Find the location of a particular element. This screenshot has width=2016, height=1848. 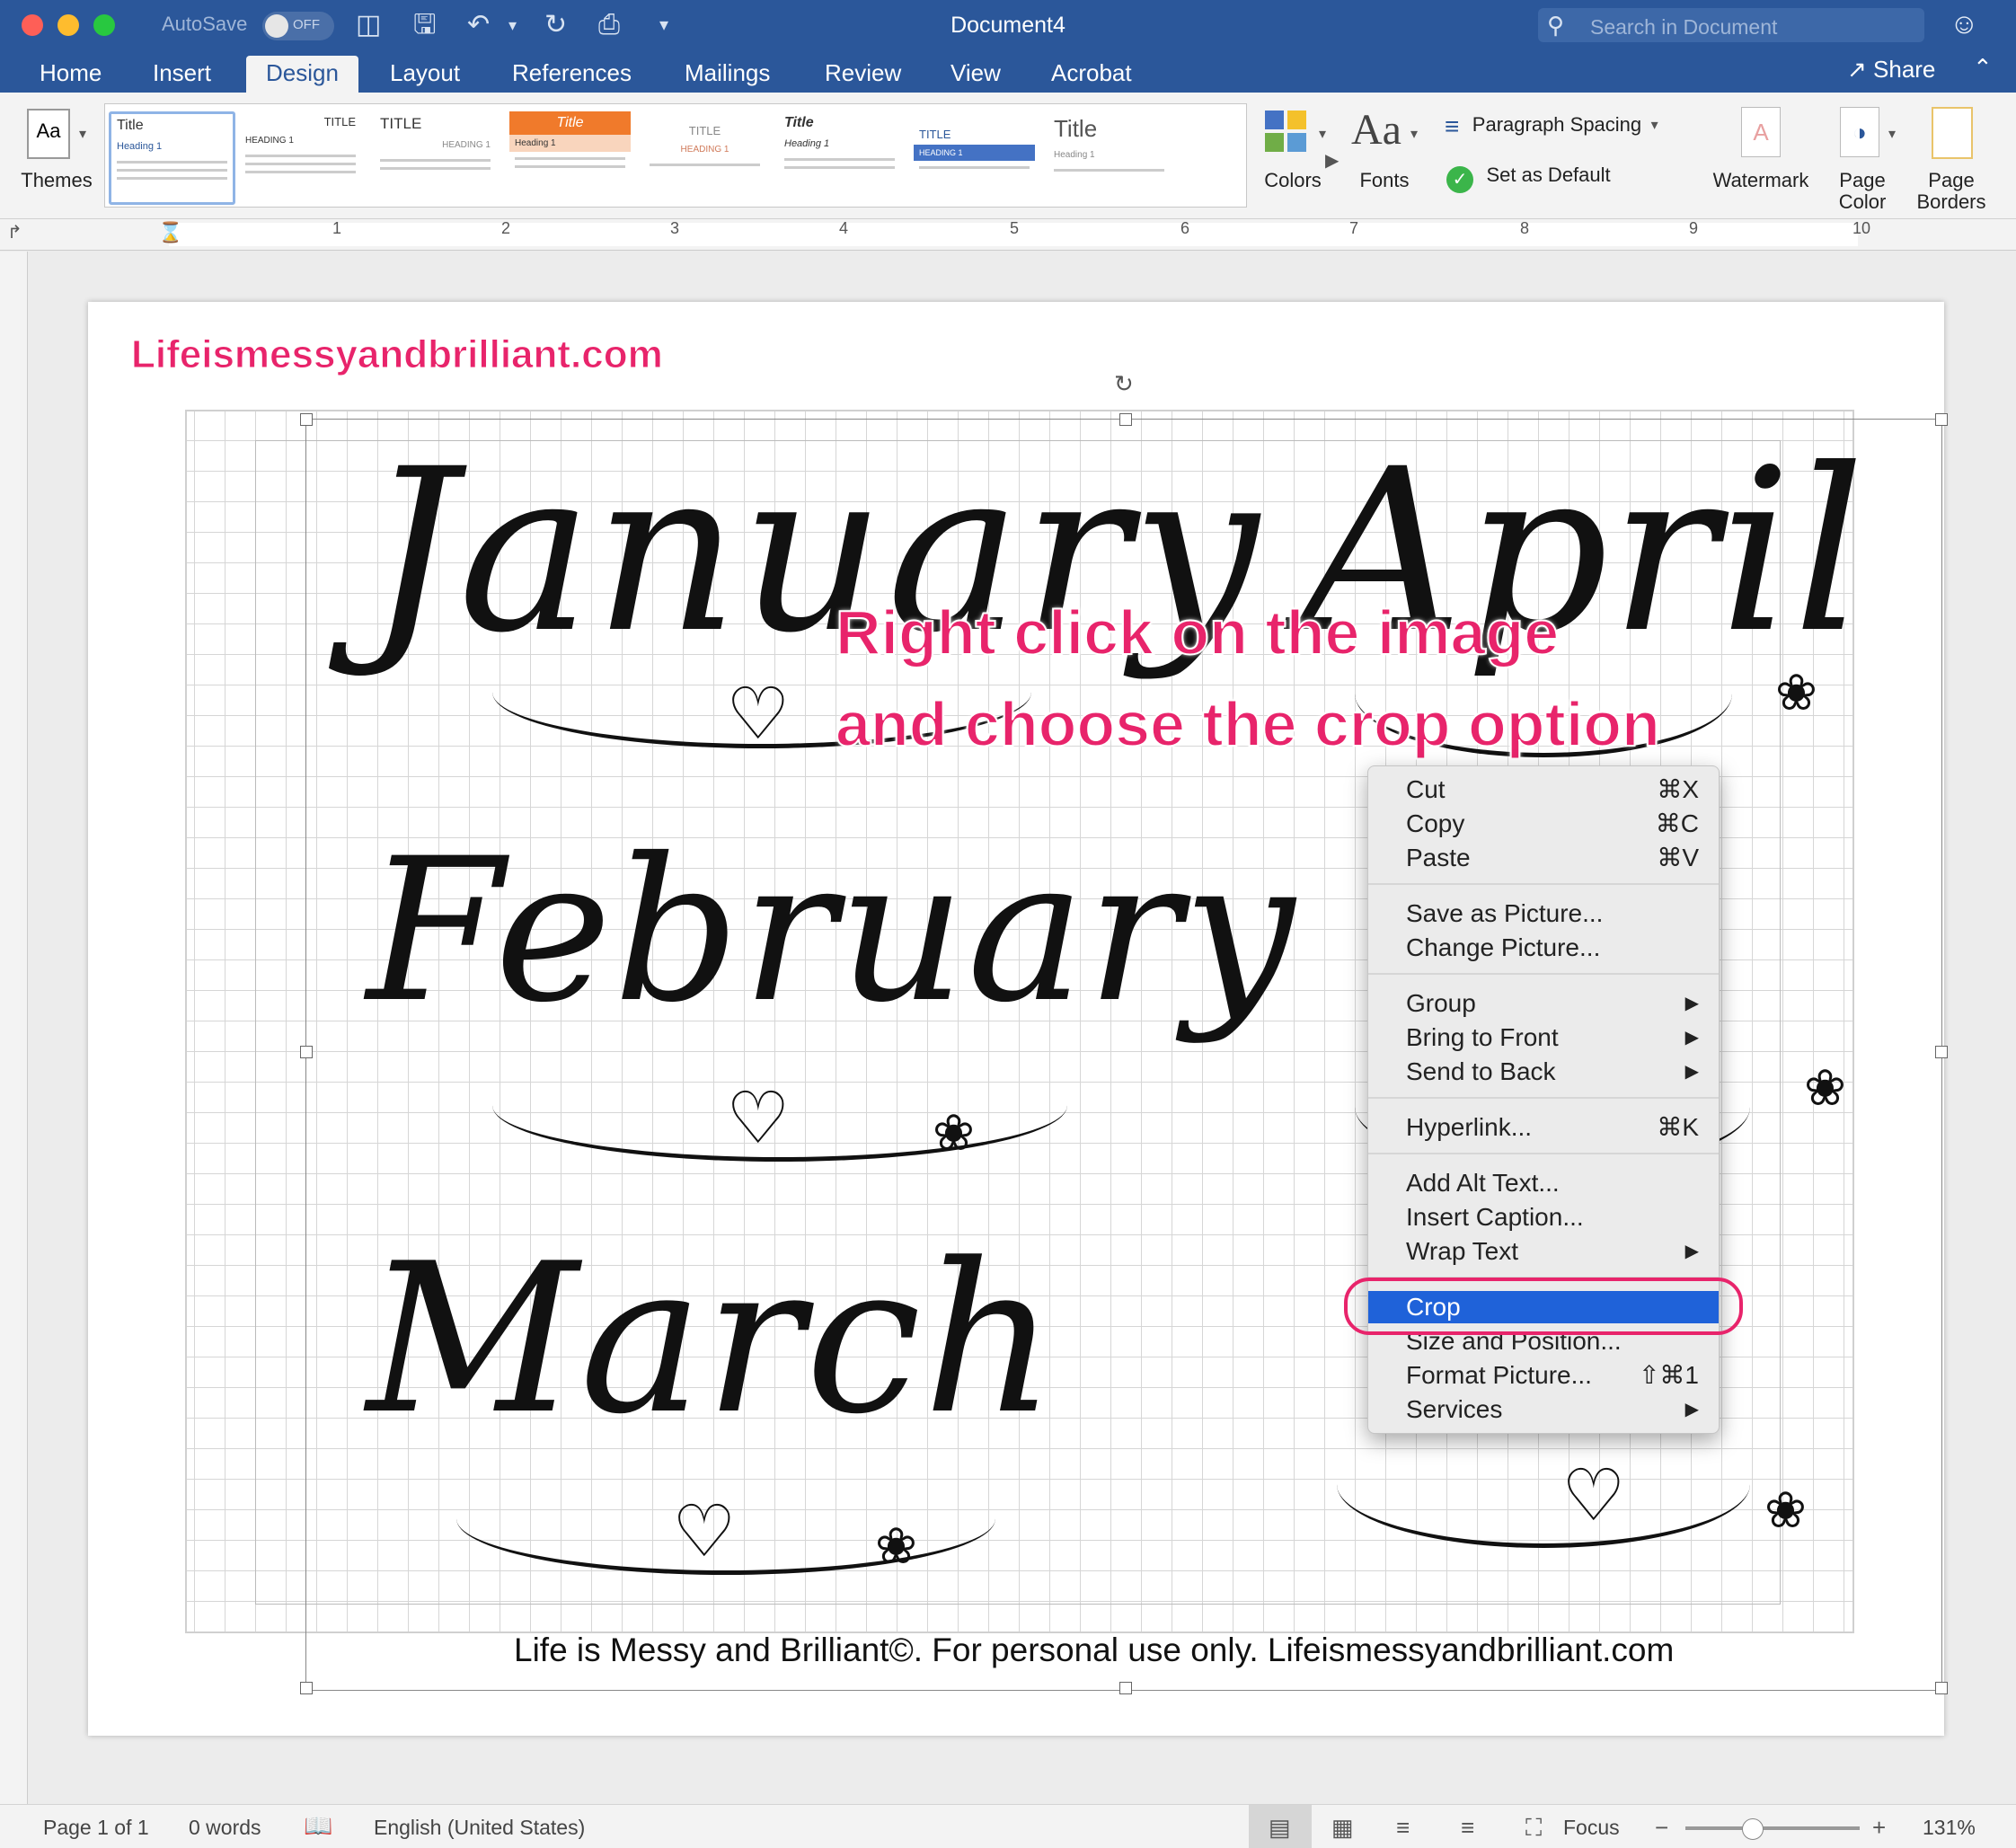

tab-design: Design is located at coordinates (302, 74).